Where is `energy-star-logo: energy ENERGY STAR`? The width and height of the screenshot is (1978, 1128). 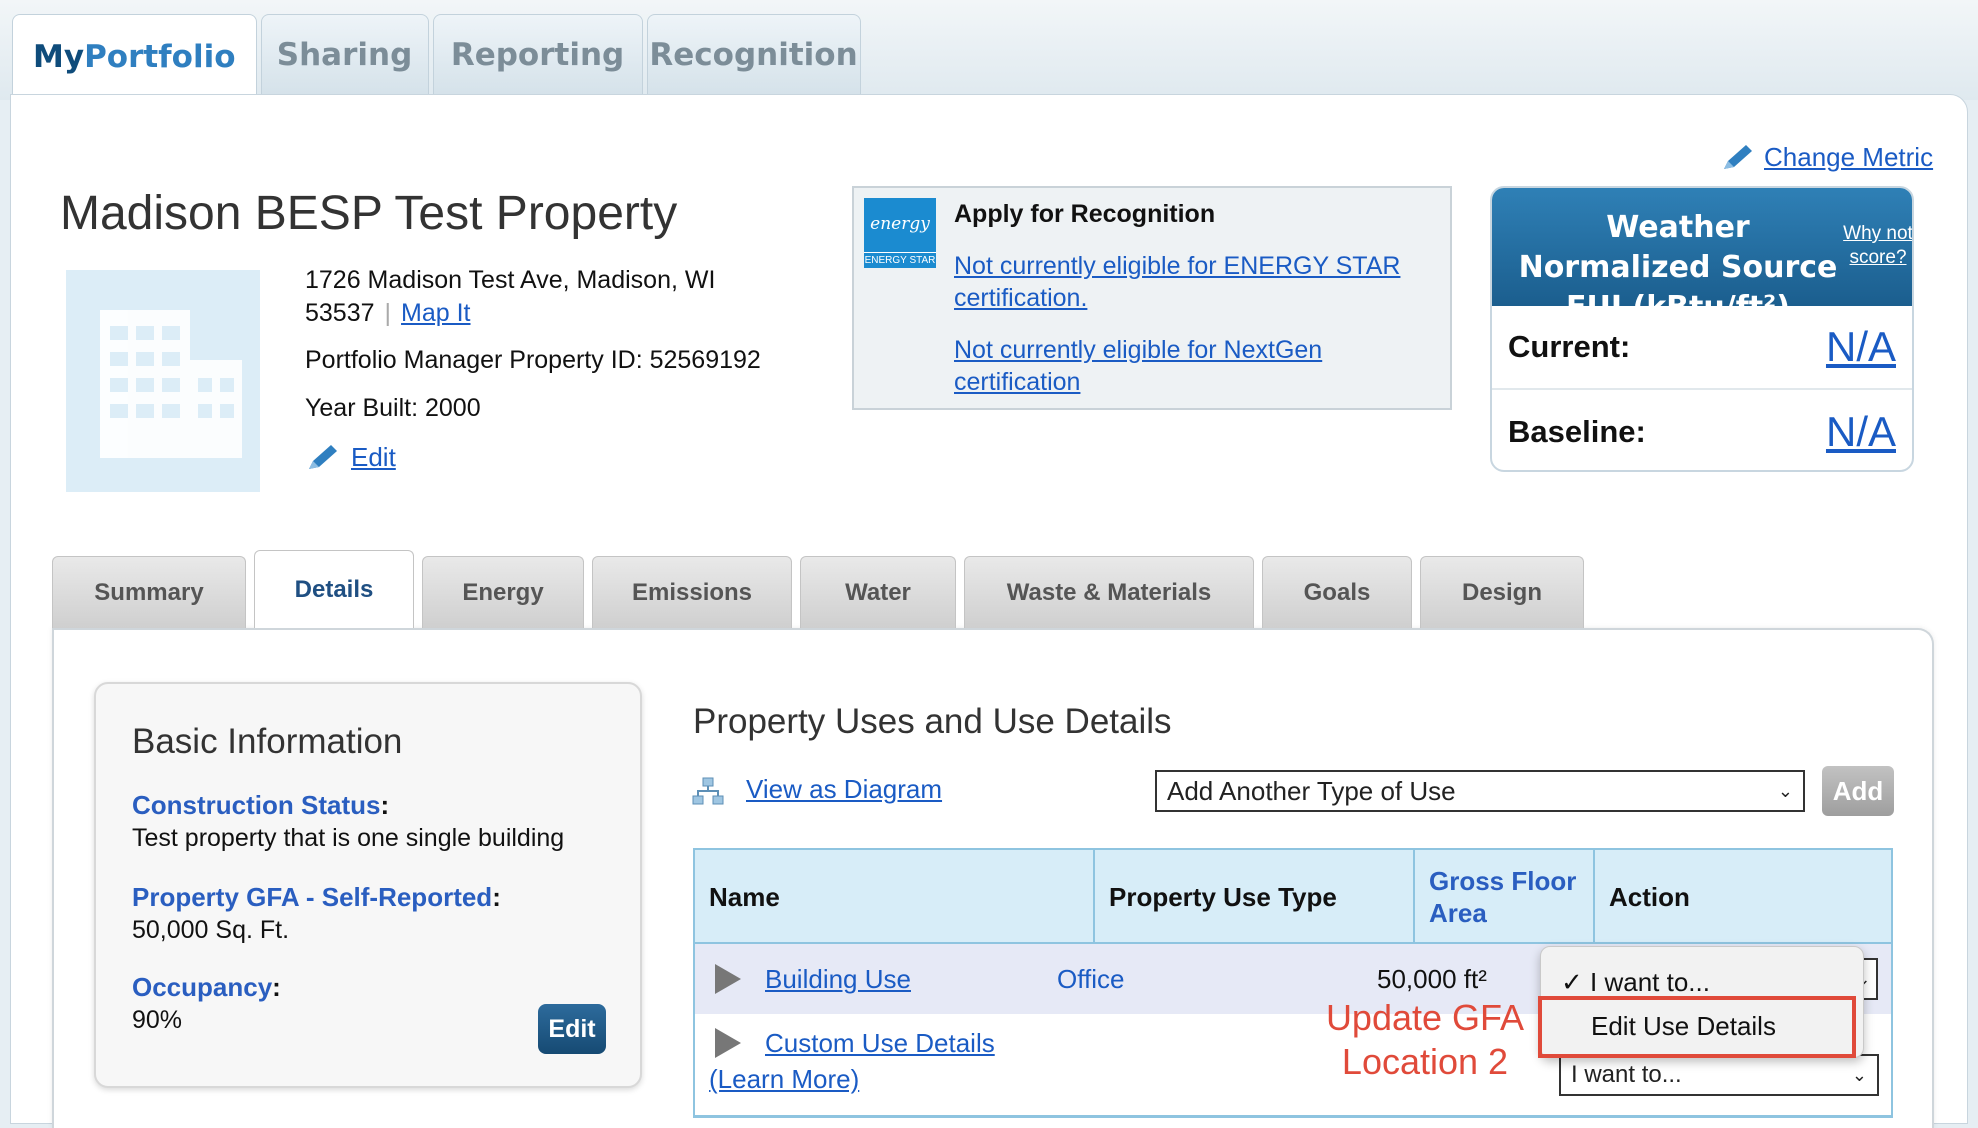
energy-star-logo: energy ENERGY STAR is located at coordinates (900, 233).